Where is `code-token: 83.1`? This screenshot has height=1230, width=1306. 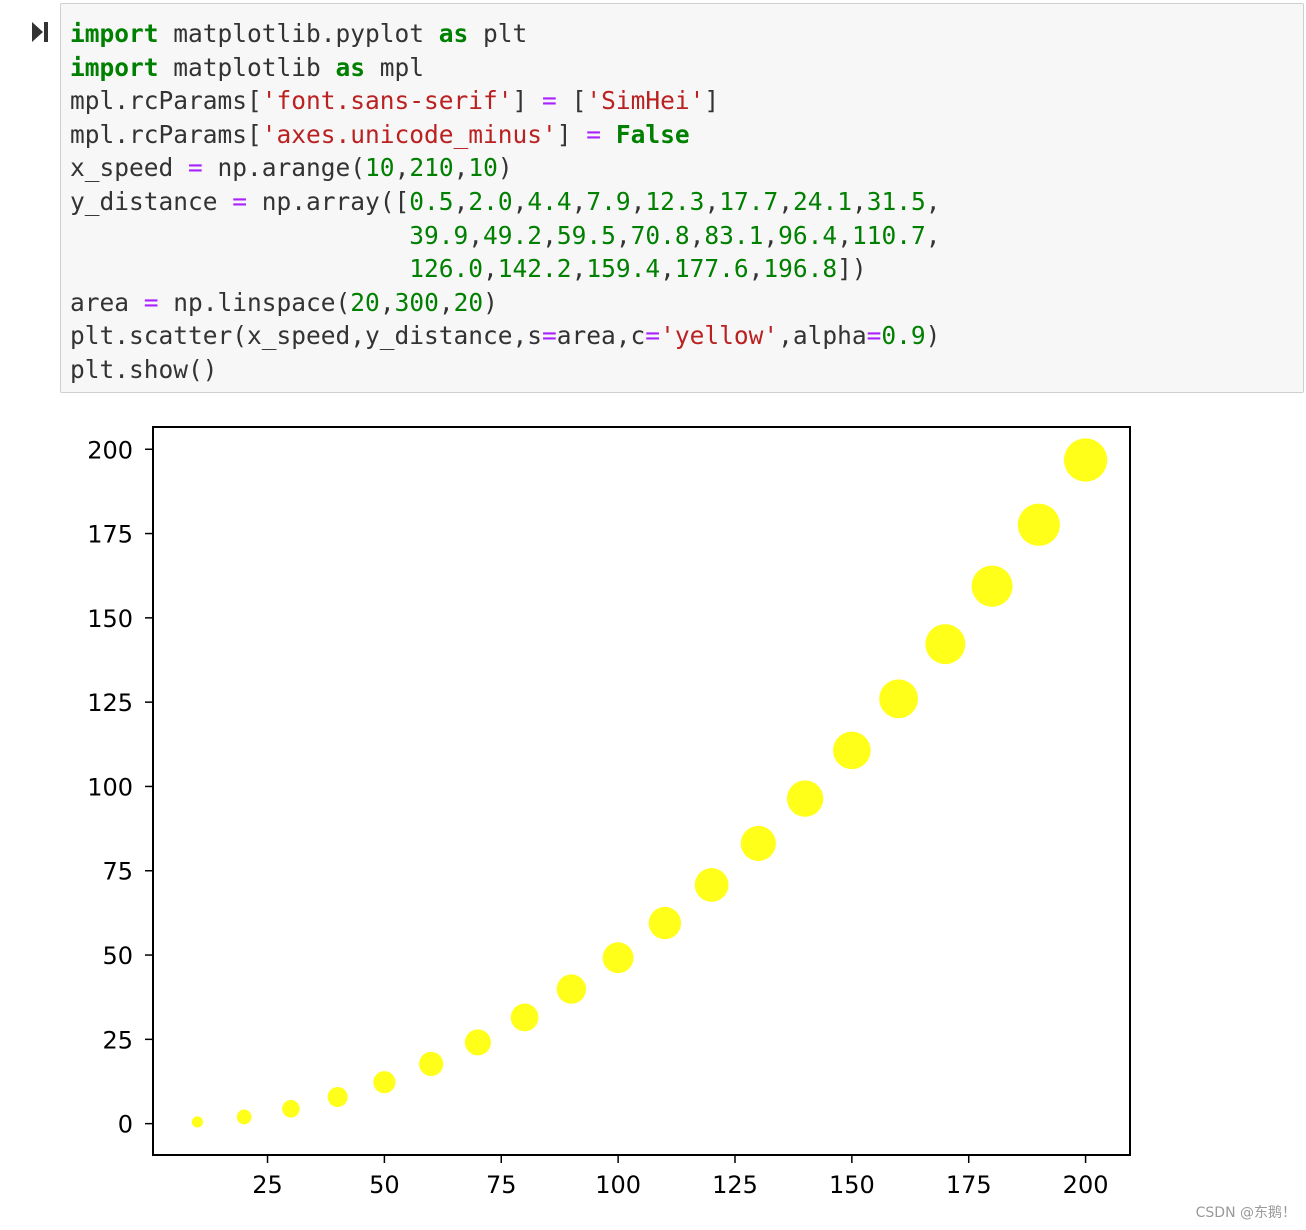 code-token: 83.1 is located at coordinates (734, 235).